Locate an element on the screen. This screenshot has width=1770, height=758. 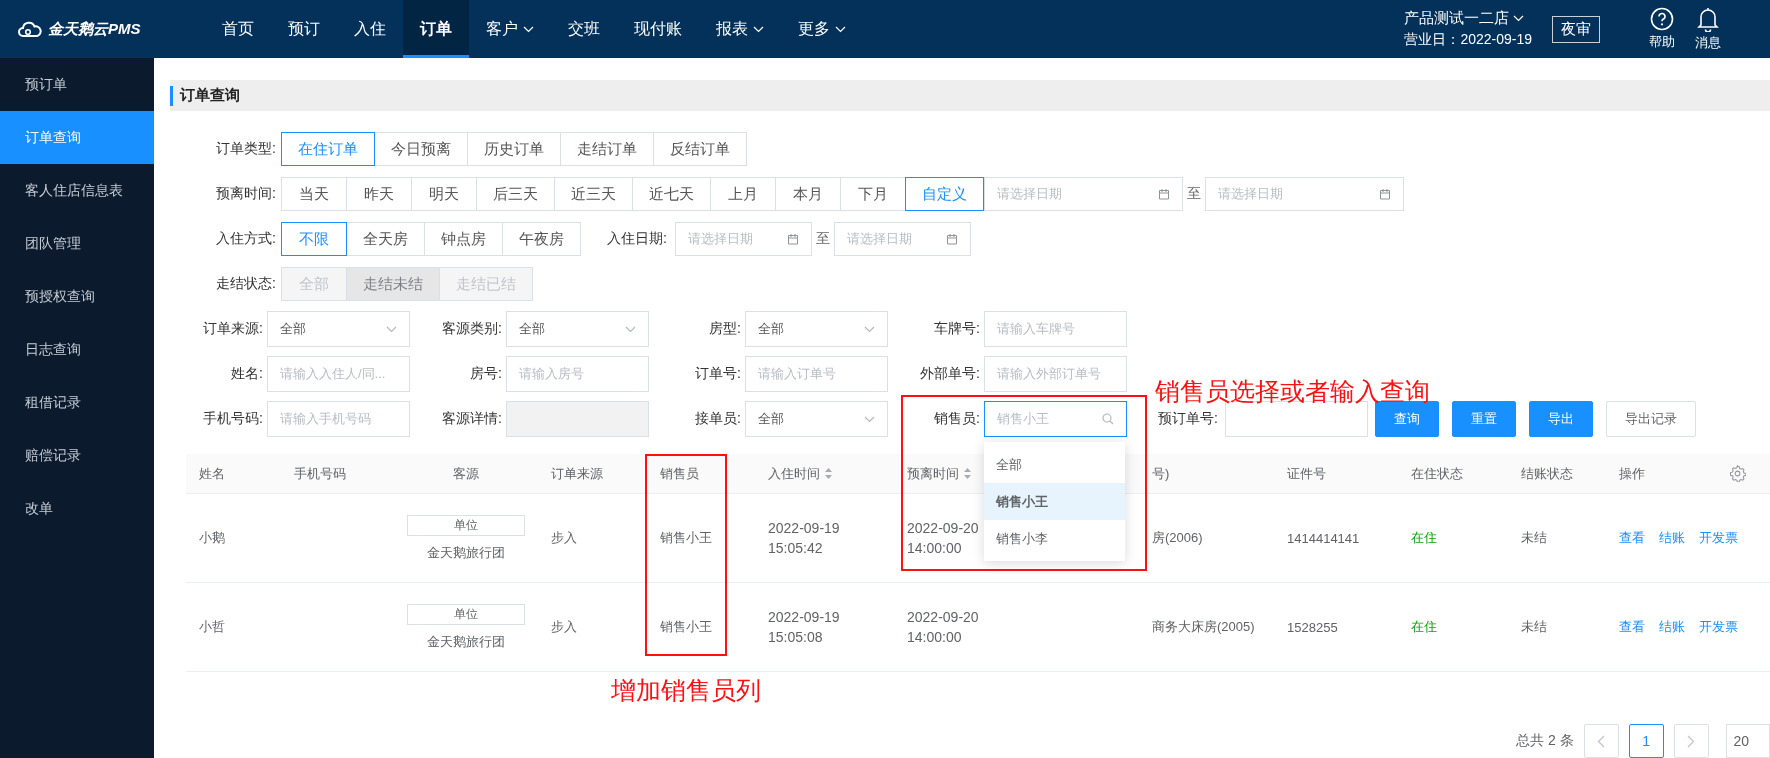
filter-option: 当天 is located at coordinates (314, 194).